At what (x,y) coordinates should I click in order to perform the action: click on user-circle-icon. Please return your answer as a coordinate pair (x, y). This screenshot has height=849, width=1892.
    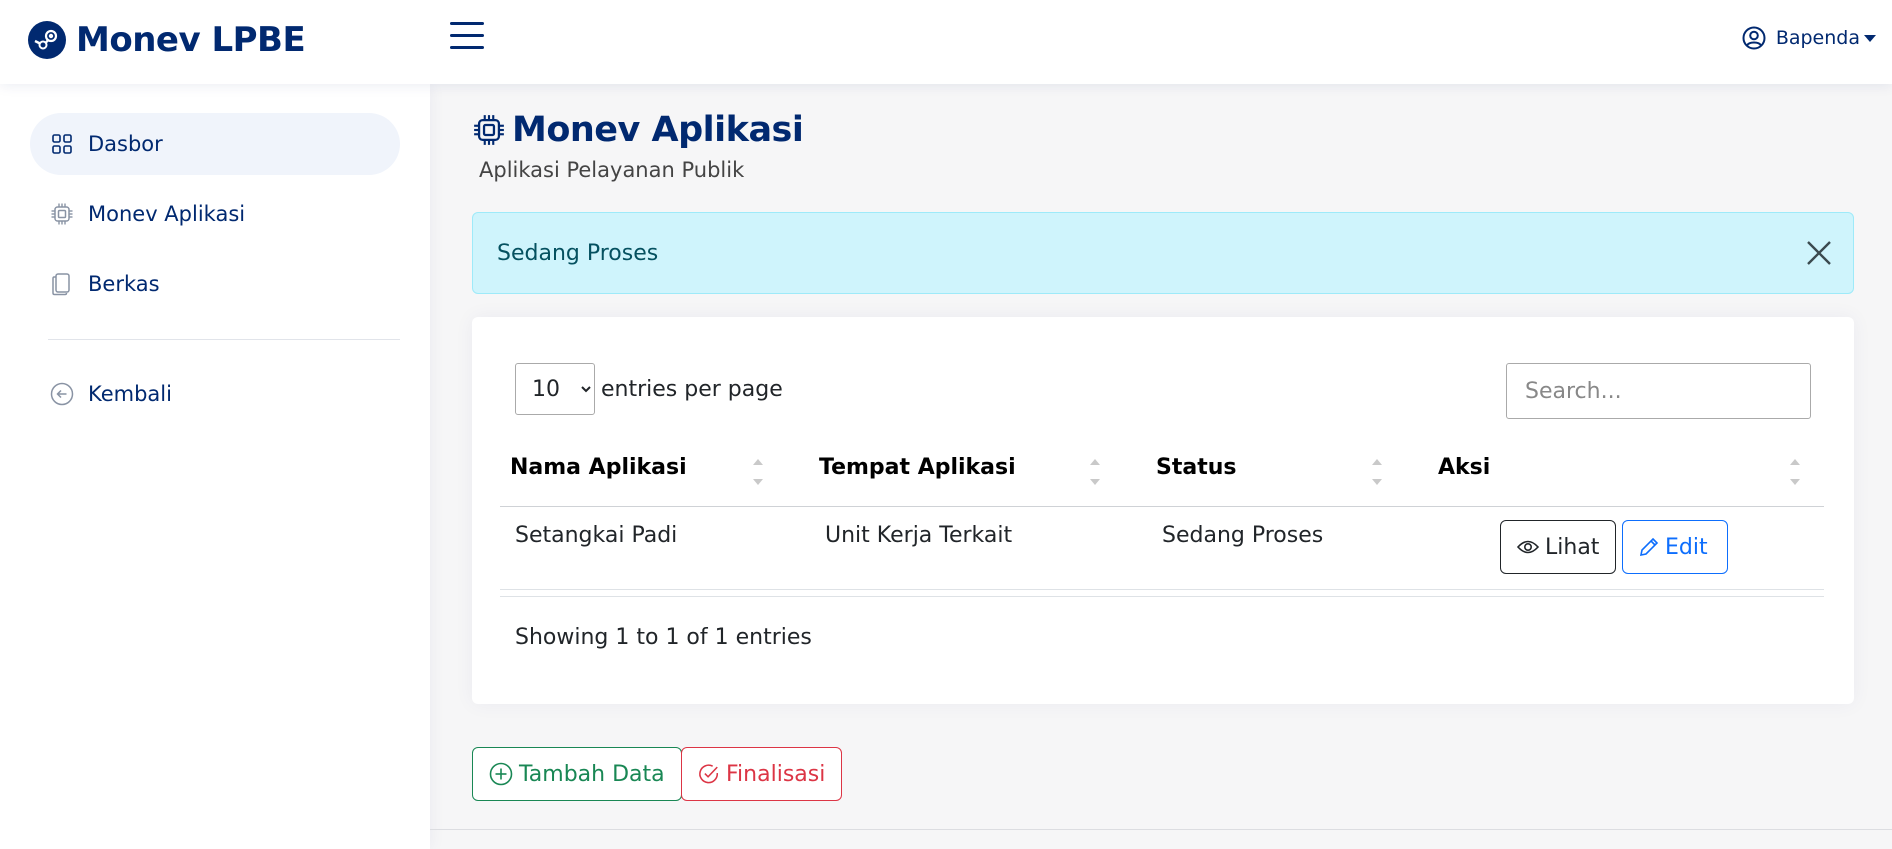
    Looking at the image, I should click on (1754, 38).